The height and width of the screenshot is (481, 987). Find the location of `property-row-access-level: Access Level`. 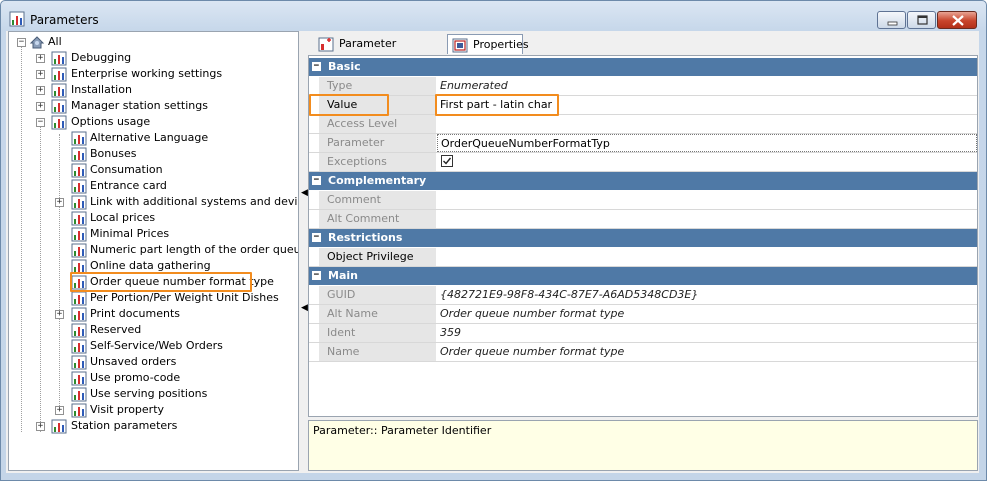

property-row-access-level: Access Level is located at coordinates (643, 124).